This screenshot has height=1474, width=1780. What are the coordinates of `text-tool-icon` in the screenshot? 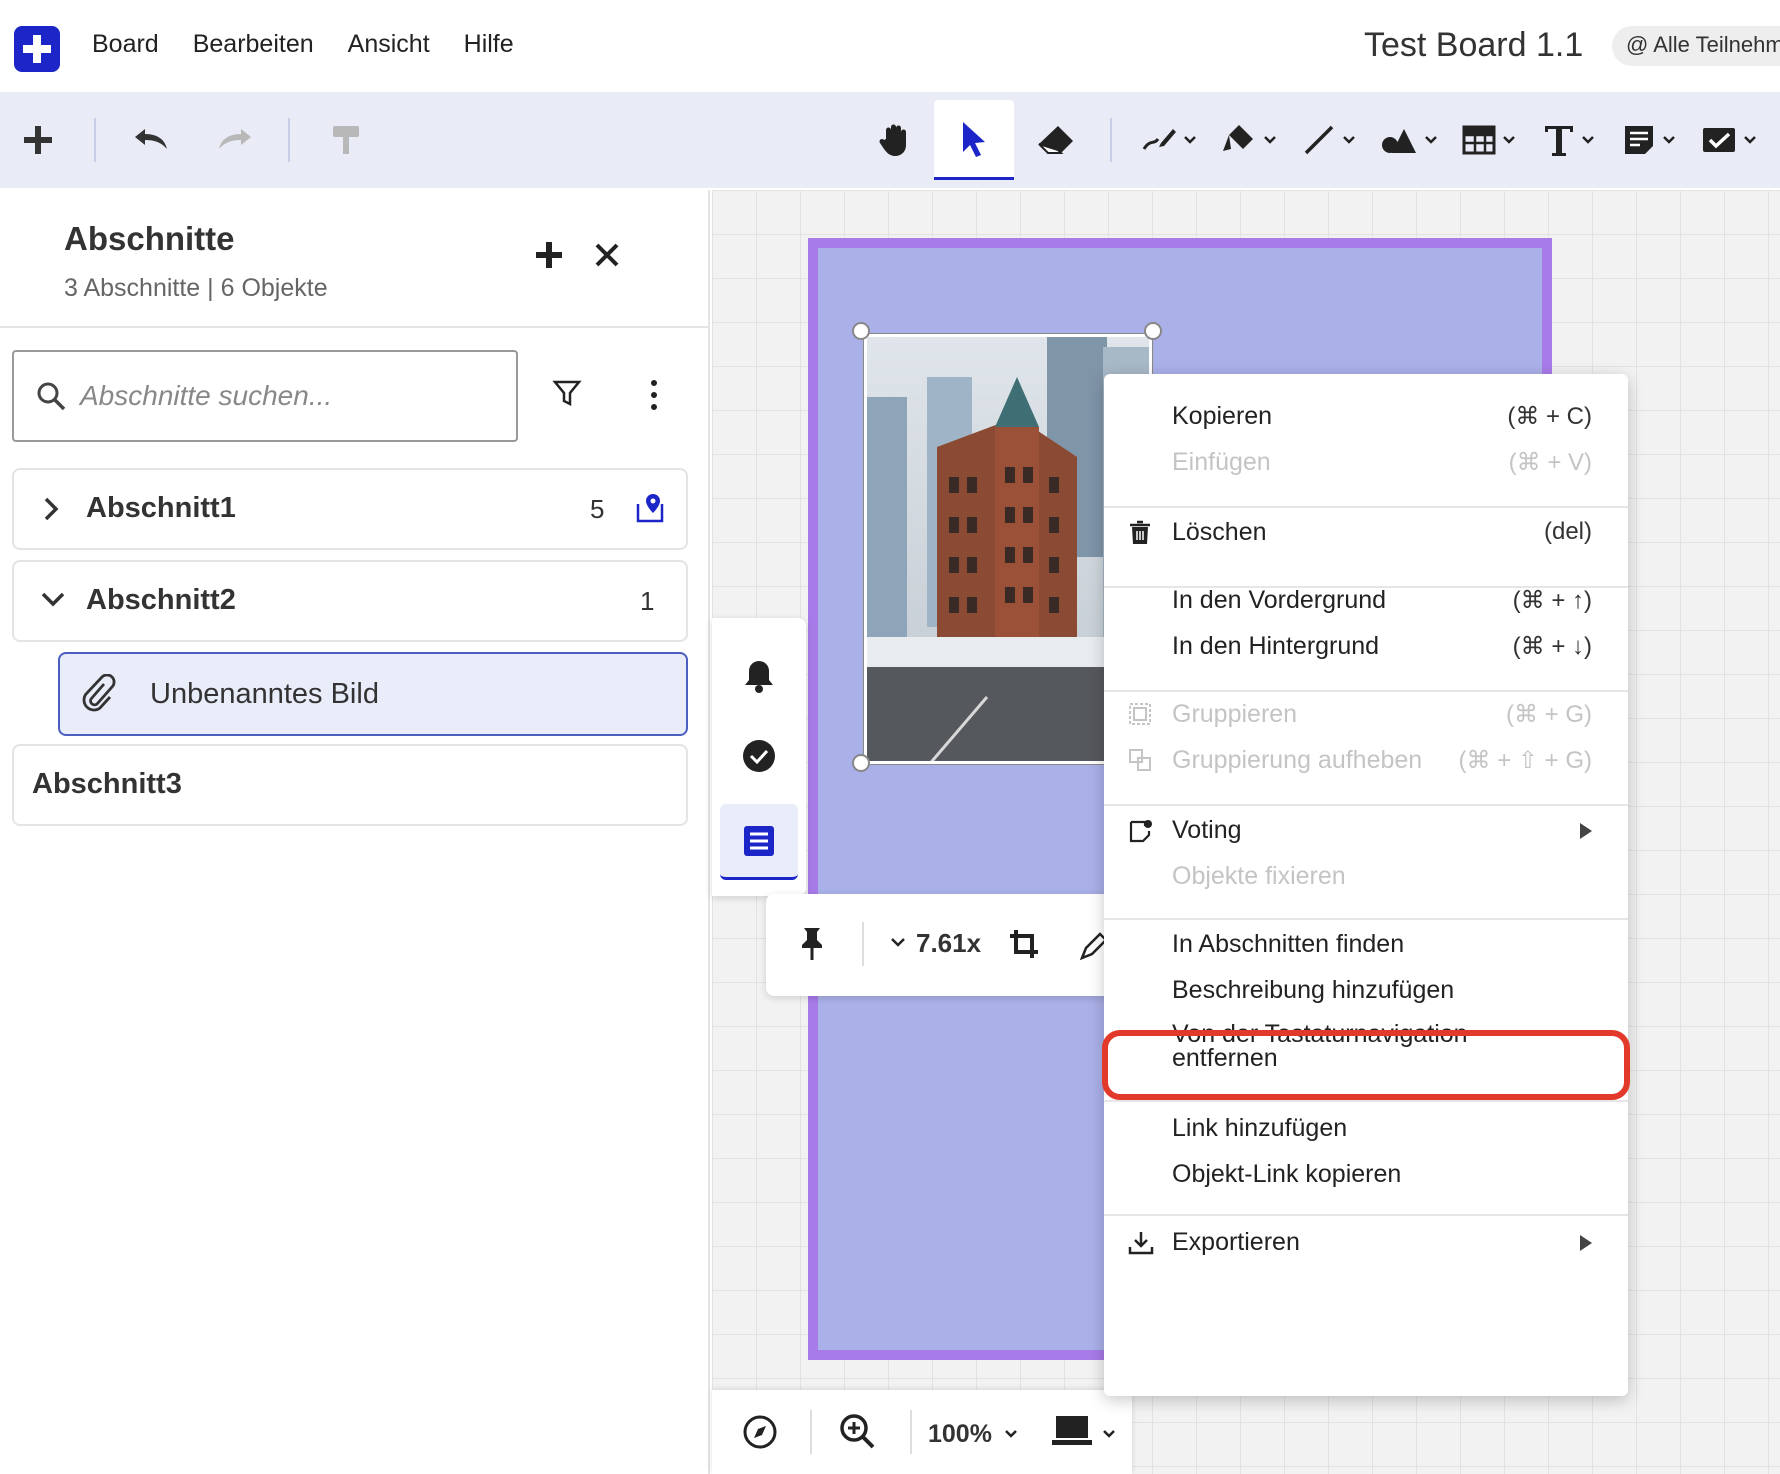 It's located at (1569, 140).